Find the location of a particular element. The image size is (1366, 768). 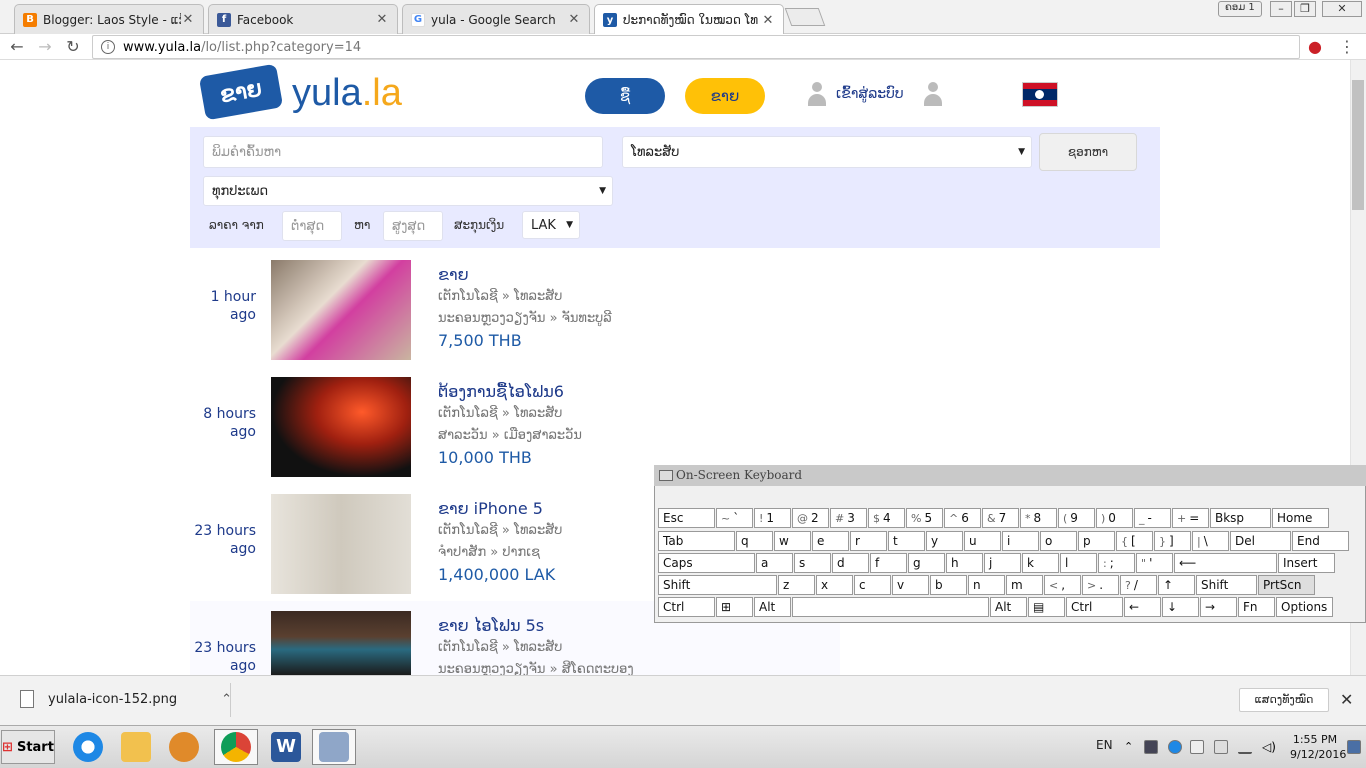

forward-icon: → is located at coordinates (45, 47).